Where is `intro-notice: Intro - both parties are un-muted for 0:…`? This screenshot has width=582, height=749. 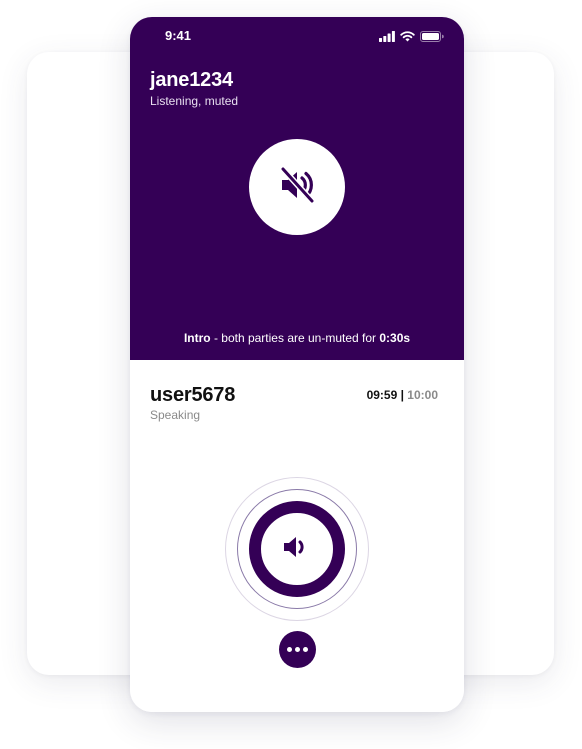
intro-notice: Intro - both parties are un-muted for 0:… is located at coordinates (297, 338).